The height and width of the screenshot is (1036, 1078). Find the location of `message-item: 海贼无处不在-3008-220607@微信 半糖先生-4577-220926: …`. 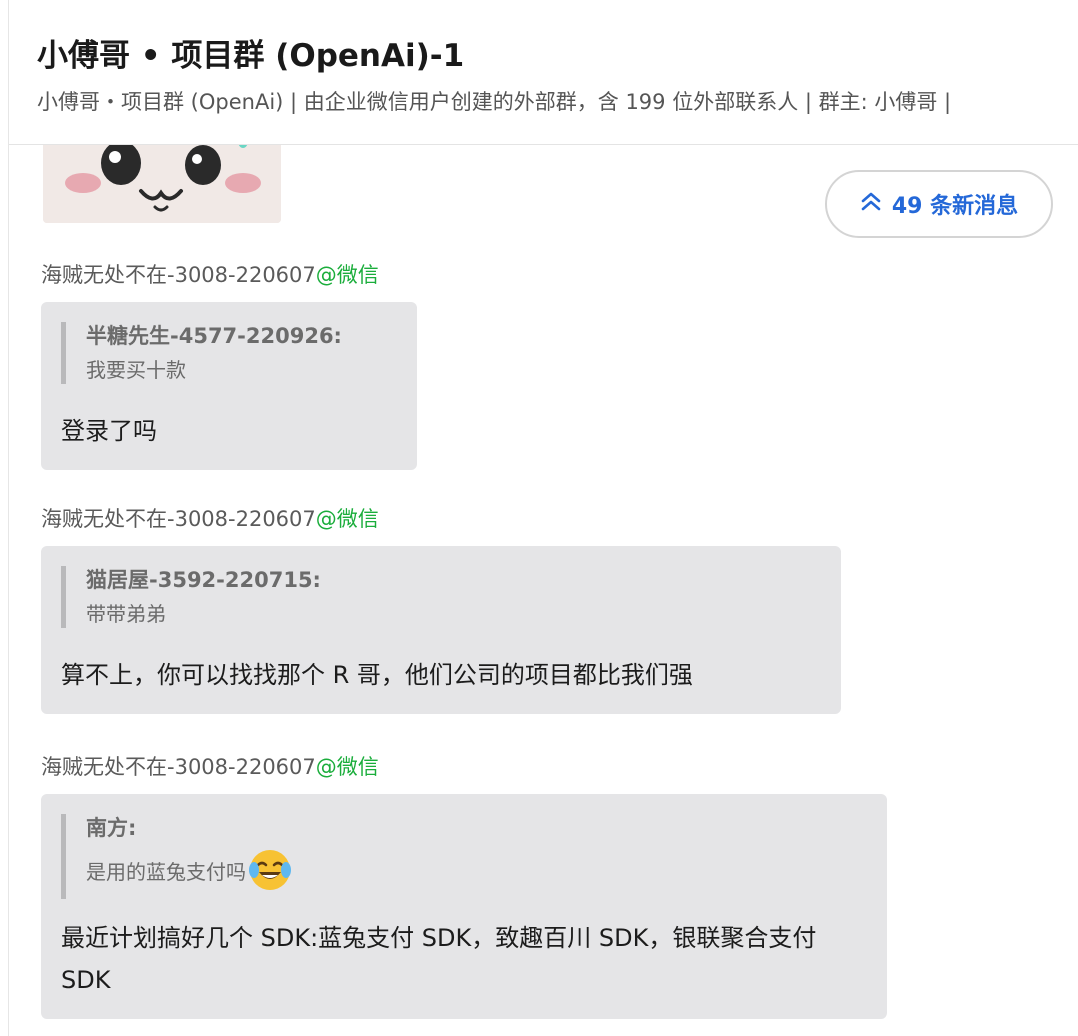

message-item: 海贼无处不在-3008-220607@微信 半糖先生-4577-220926: … is located at coordinates (229, 365).